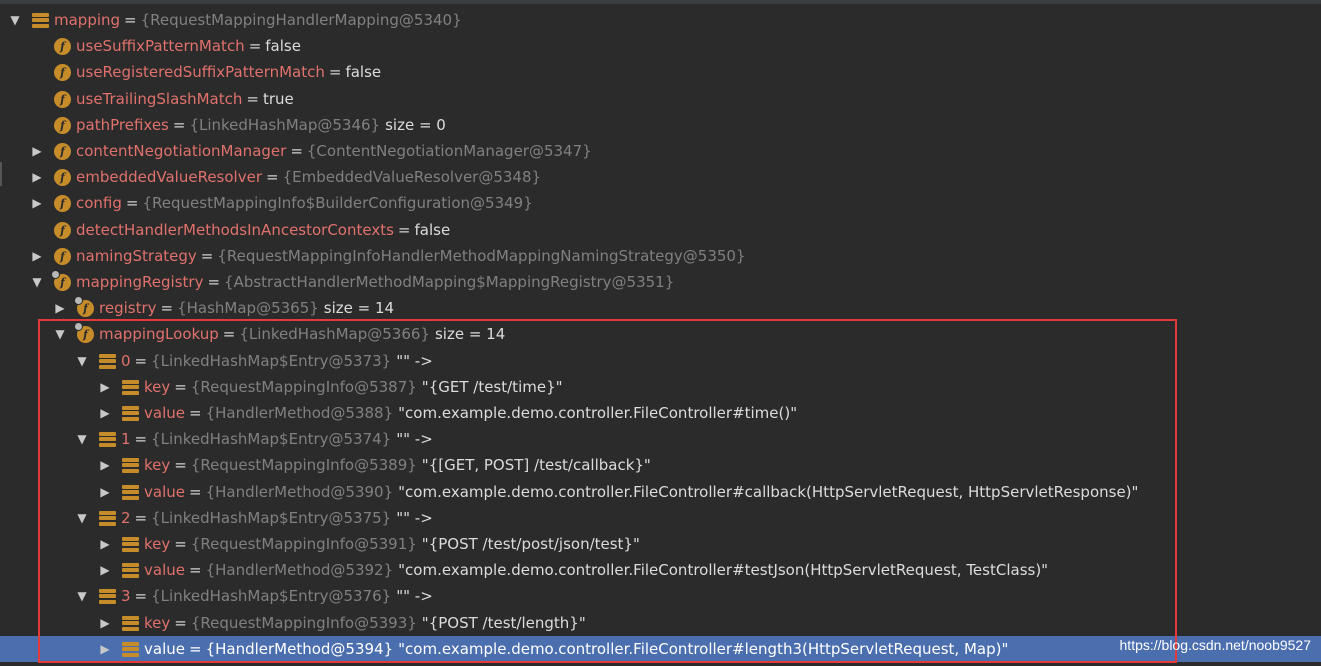  I want to click on variable-name: mappingLookup, so click(159, 334).